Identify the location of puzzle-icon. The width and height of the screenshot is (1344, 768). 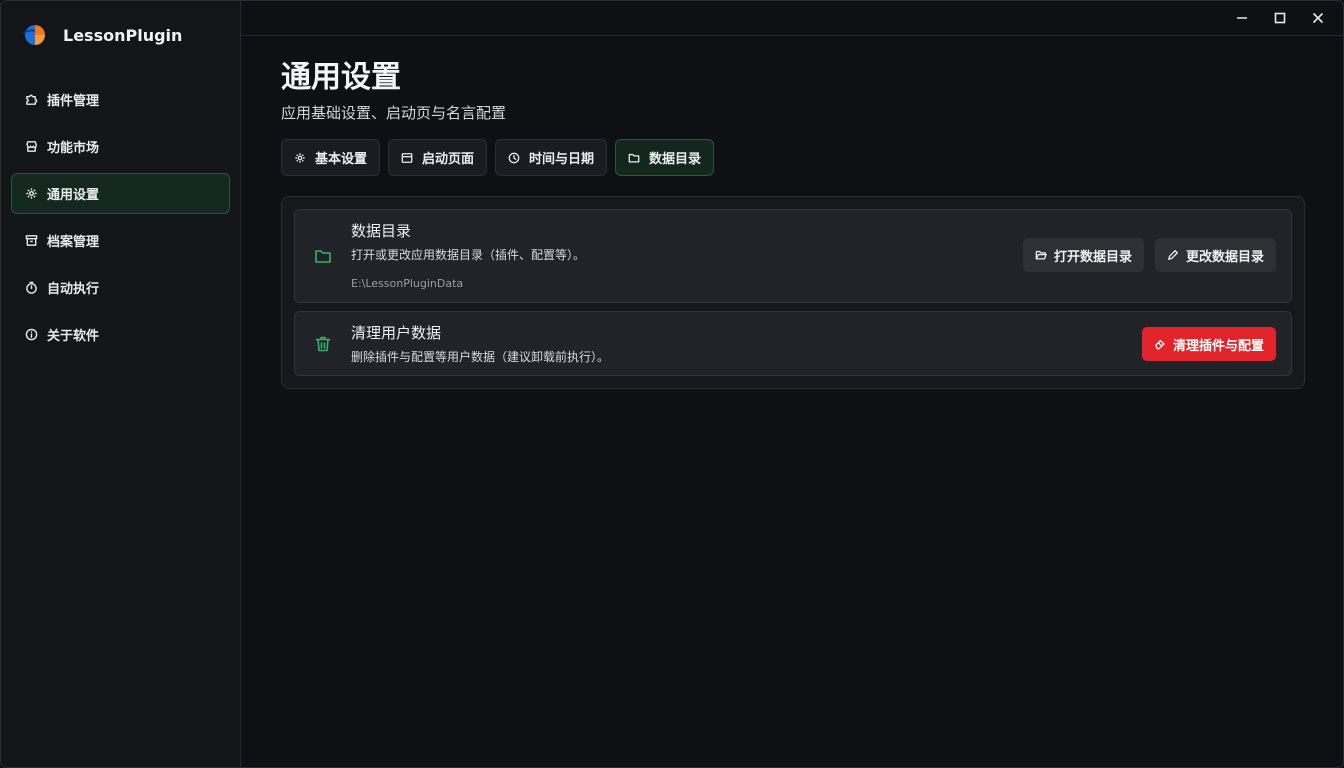
(31, 99).